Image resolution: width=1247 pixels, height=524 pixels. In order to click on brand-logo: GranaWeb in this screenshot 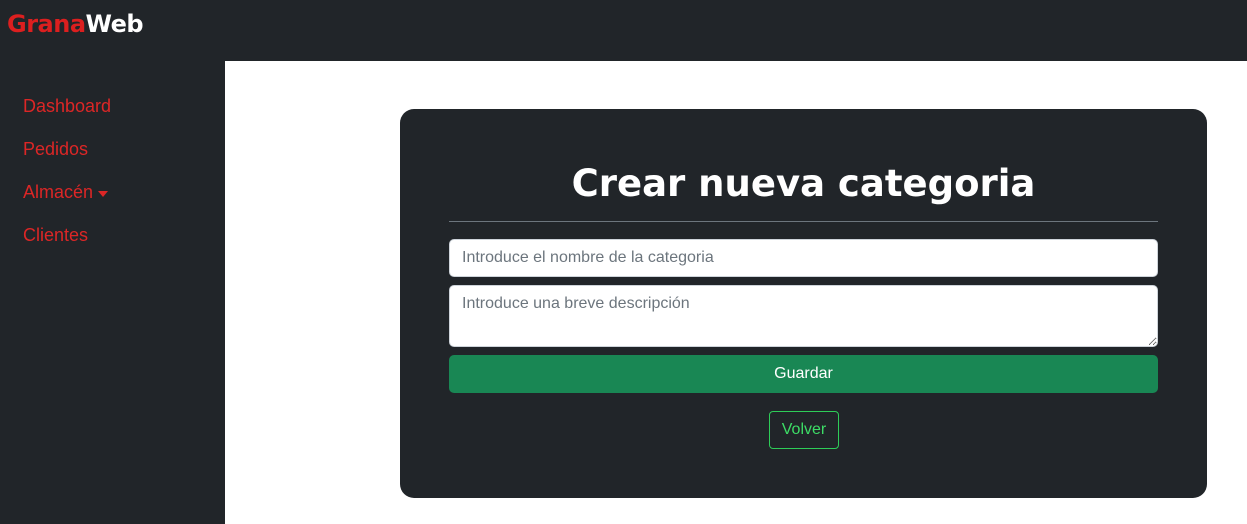, I will do `click(75, 24)`.